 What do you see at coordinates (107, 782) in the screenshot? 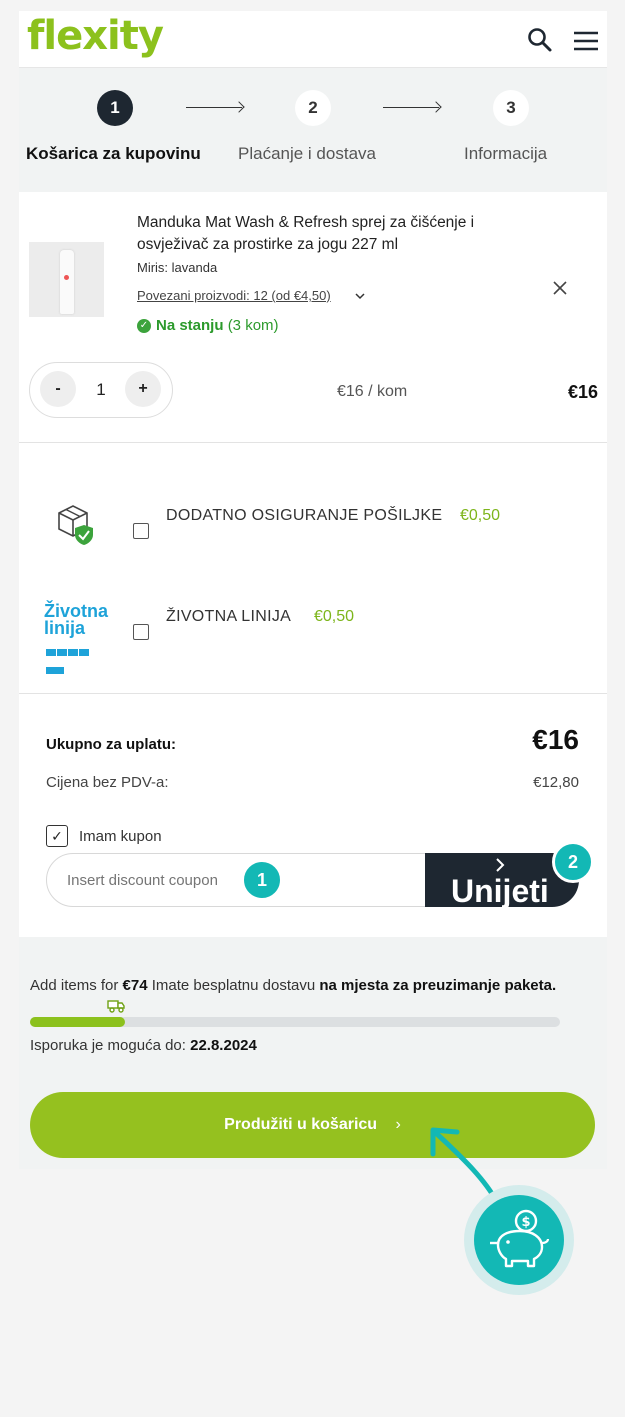
I see `net-price-label: Cijena bez PDV-a:` at bounding box center [107, 782].